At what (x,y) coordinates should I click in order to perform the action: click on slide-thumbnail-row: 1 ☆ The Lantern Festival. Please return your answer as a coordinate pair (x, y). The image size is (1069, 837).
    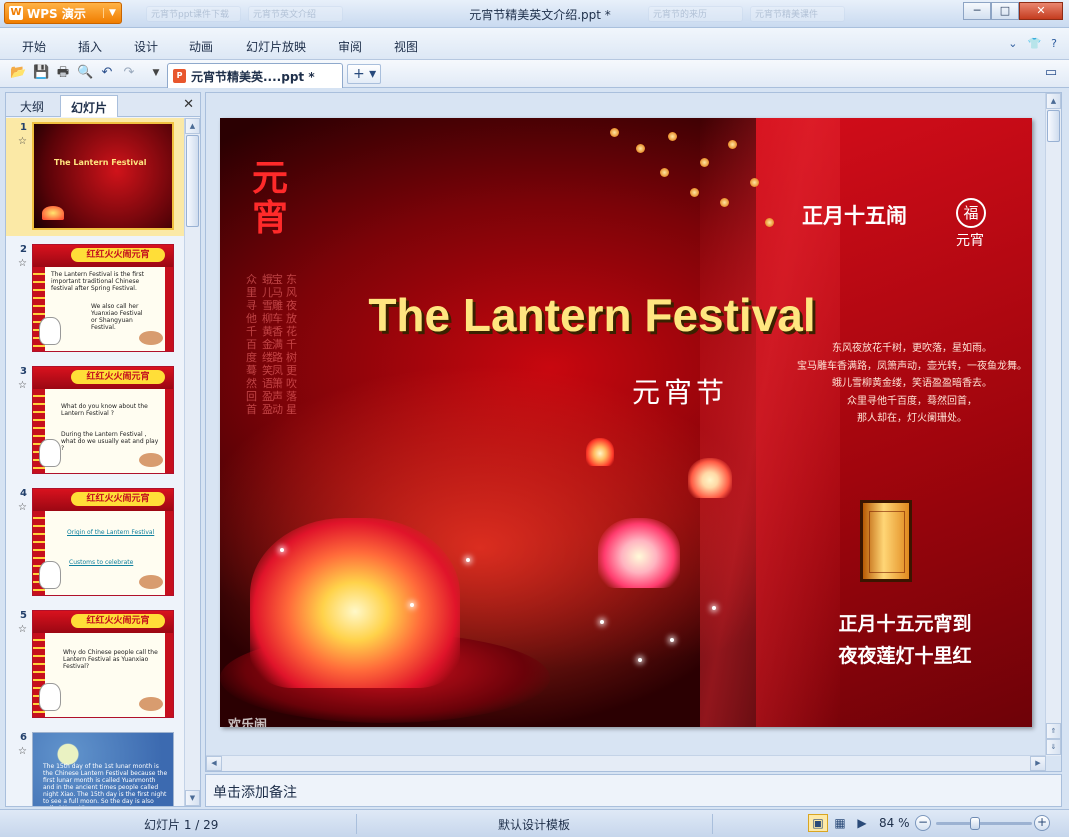
    Looking at the image, I should click on (95, 177).